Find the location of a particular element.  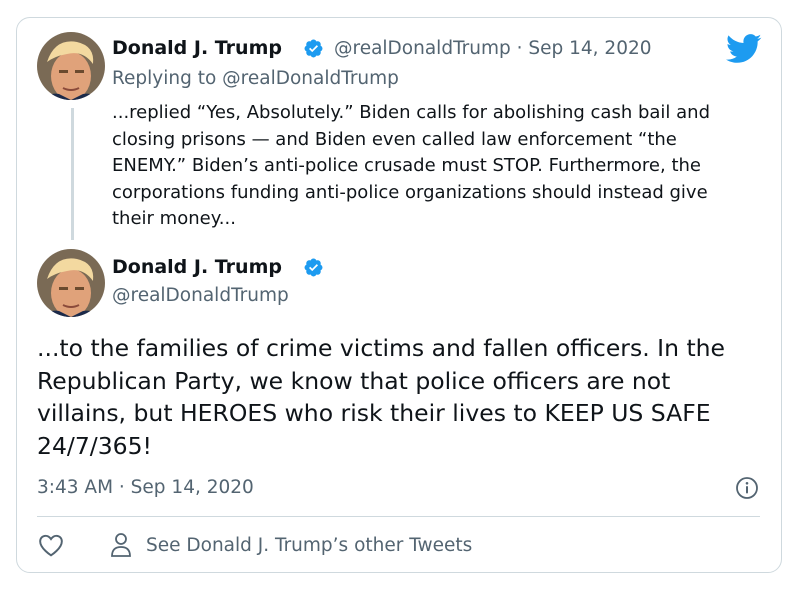

main-author-handle: @realDonaldTrump is located at coordinates (200, 295).